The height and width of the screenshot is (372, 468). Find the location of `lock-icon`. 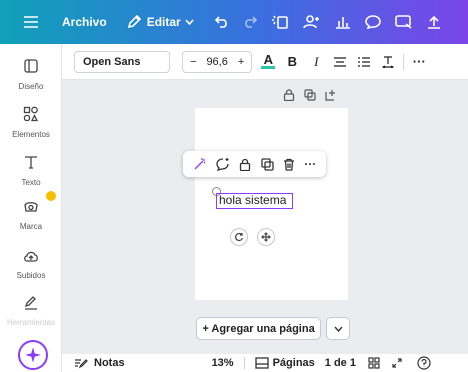

lock-icon is located at coordinates (289, 95).